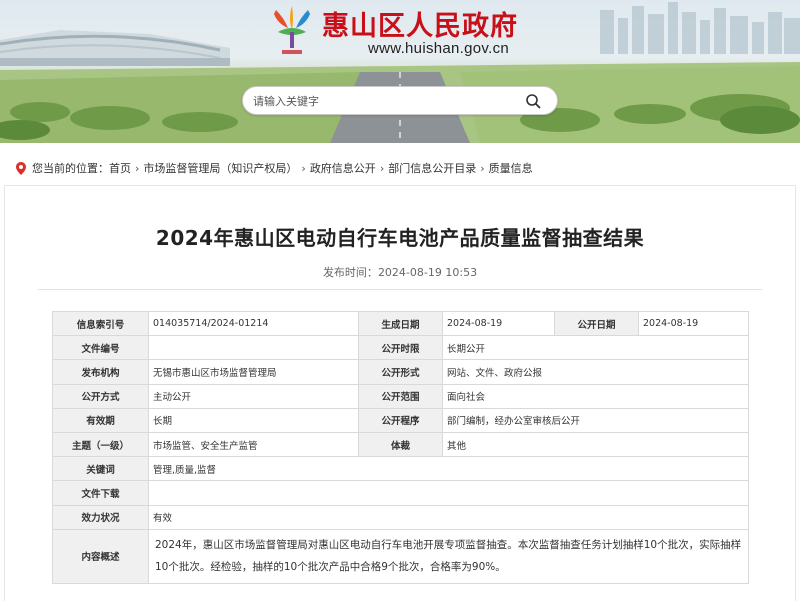 This screenshot has height=601, width=800. Describe the element at coordinates (595, 444) in the screenshot. I see `genre-value: 其他` at that location.